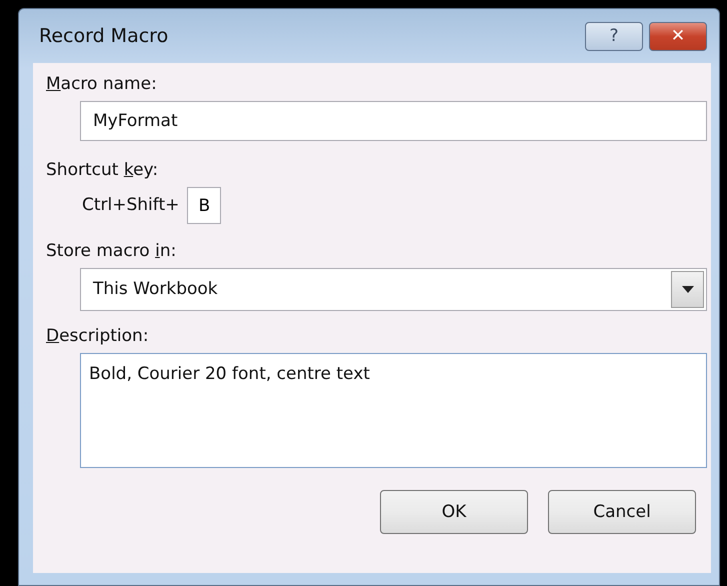 This screenshot has height=586, width=727. What do you see at coordinates (131, 205) in the screenshot?
I see `shortcut-prefix: Ctrl+Shift+` at bounding box center [131, 205].